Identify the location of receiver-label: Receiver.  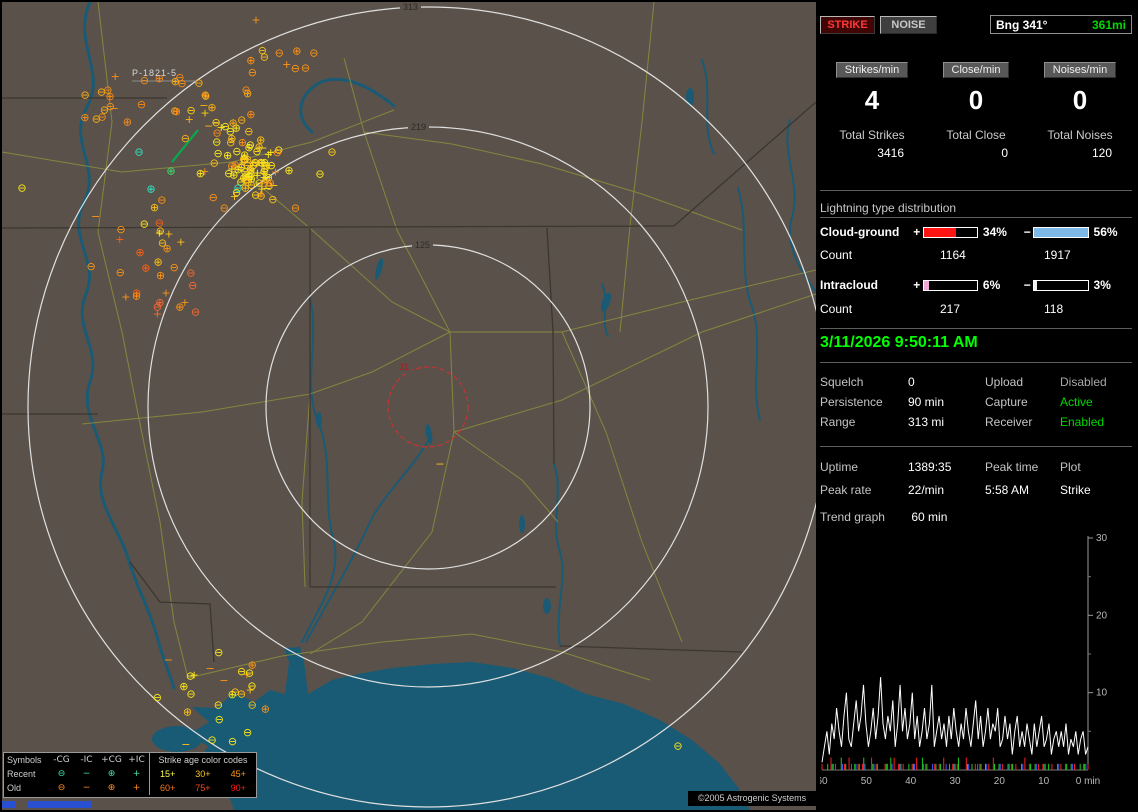
(1009, 422).